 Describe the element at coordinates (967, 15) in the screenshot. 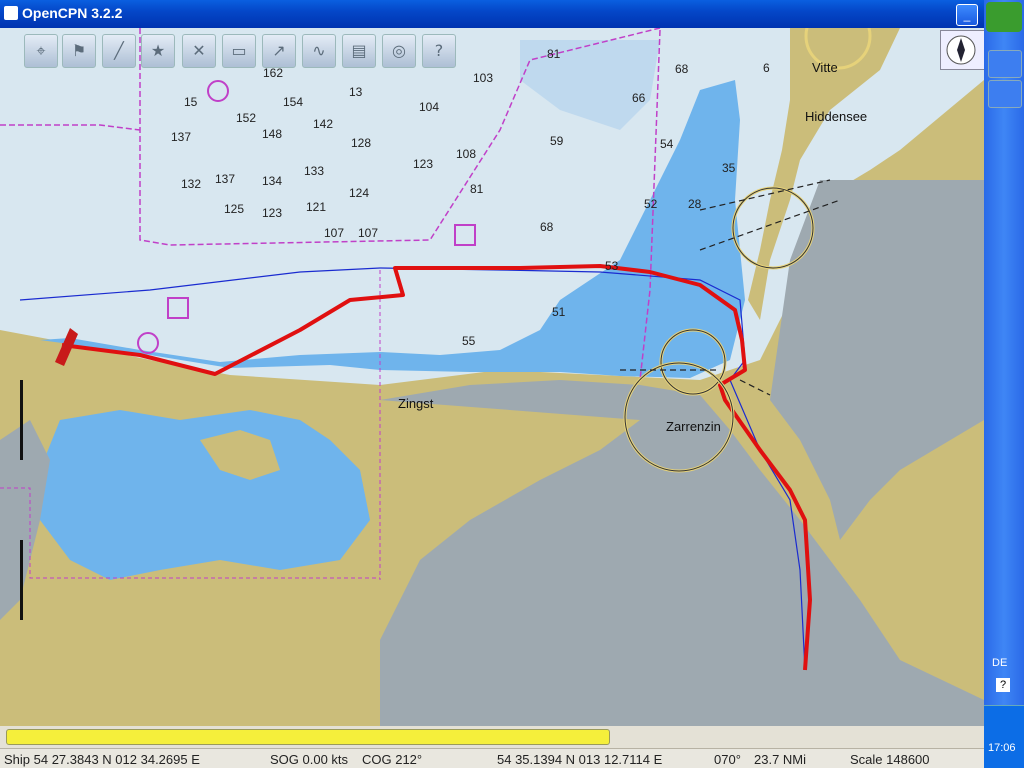

I see `minimize-button: _` at that location.